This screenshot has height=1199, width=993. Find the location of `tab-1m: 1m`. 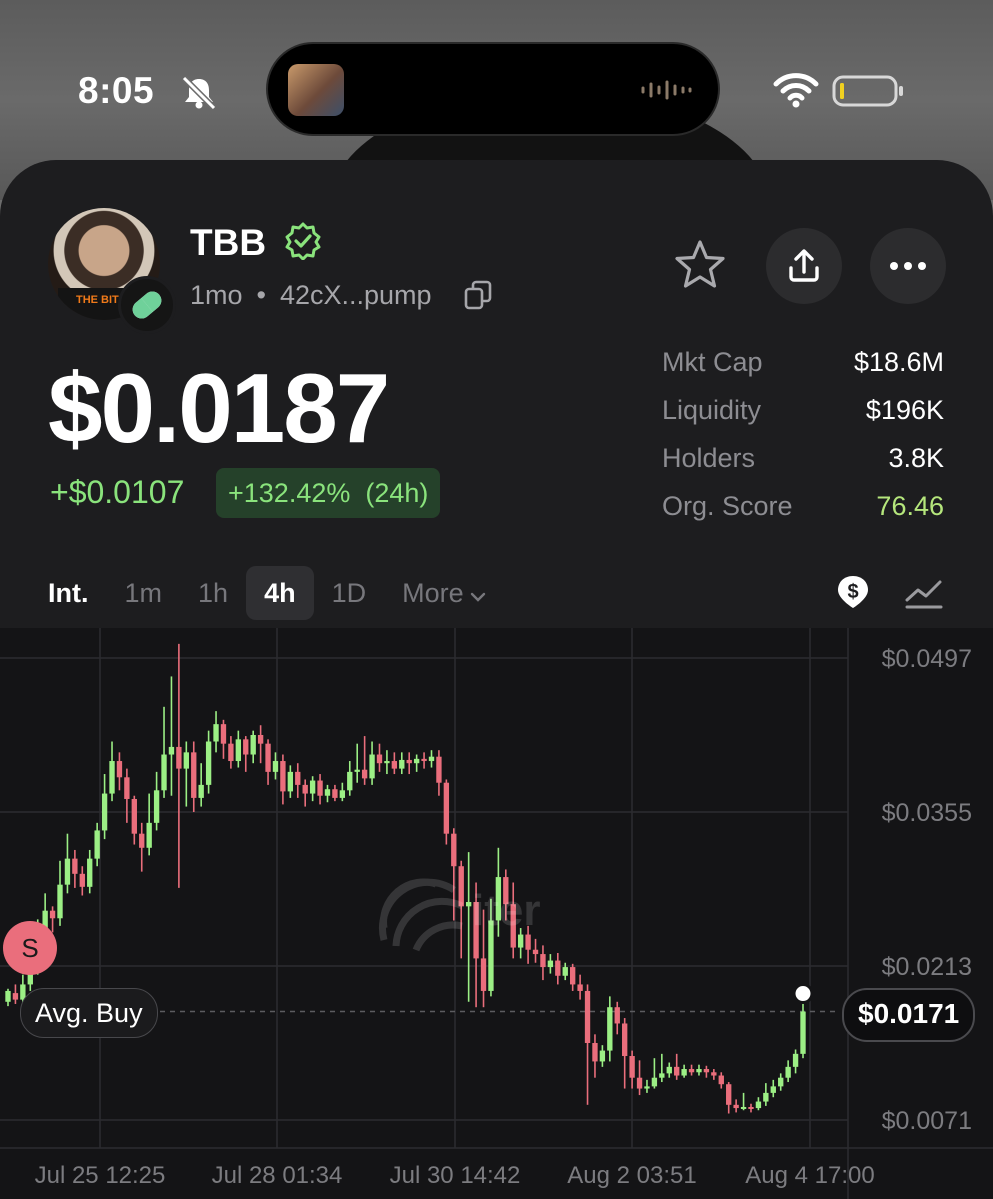

tab-1m: 1m is located at coordinates (144, 593).